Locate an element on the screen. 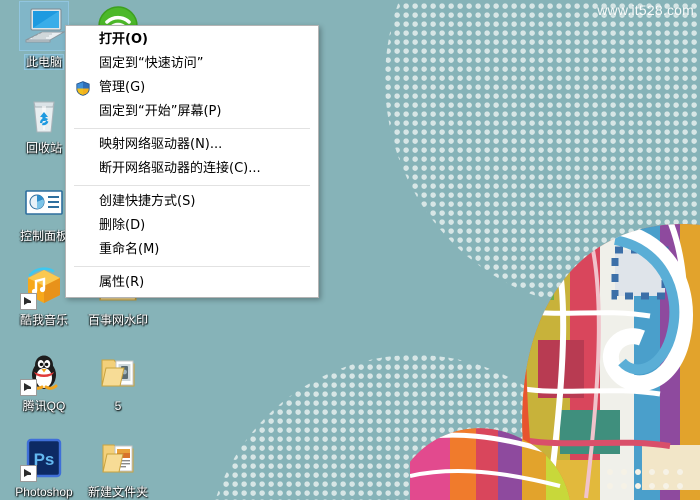 This screenshot has height=500, width=700. desktop-icon-label: 5 is located at coordinates (118, 406).